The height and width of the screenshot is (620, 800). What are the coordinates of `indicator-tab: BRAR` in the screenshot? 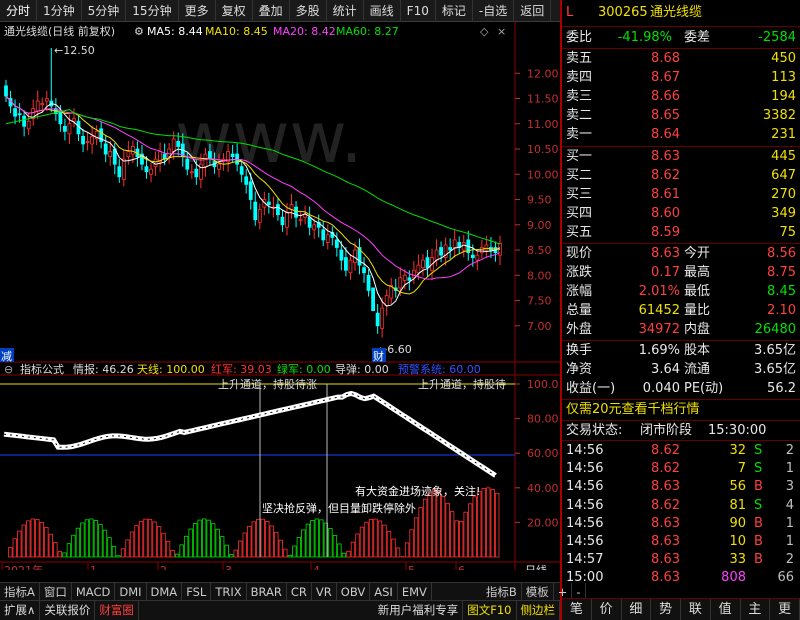 It's located at (267, 591).